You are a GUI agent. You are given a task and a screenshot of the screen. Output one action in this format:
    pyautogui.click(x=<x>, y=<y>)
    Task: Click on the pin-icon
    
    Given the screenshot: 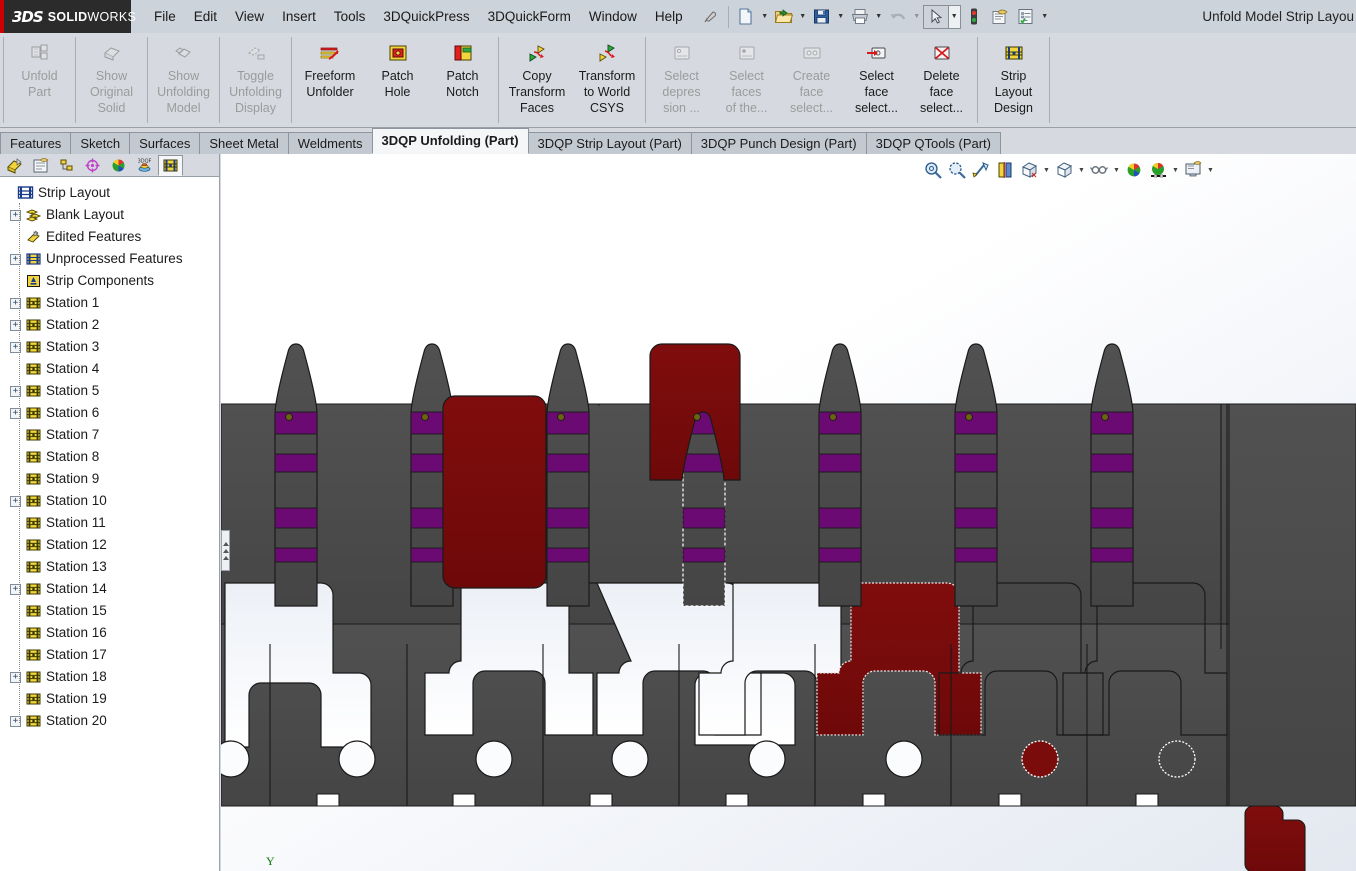 What is the action you would take?
    pyautogui.click(x=711, y=17)
    